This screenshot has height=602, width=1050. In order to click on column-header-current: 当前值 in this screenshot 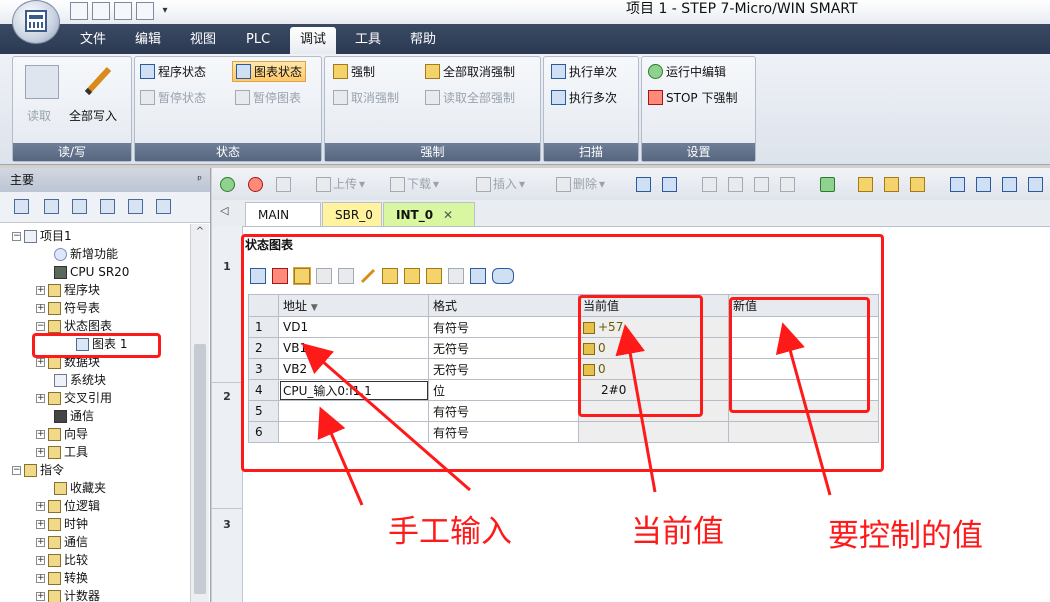, I will do `click(653, 305)`.